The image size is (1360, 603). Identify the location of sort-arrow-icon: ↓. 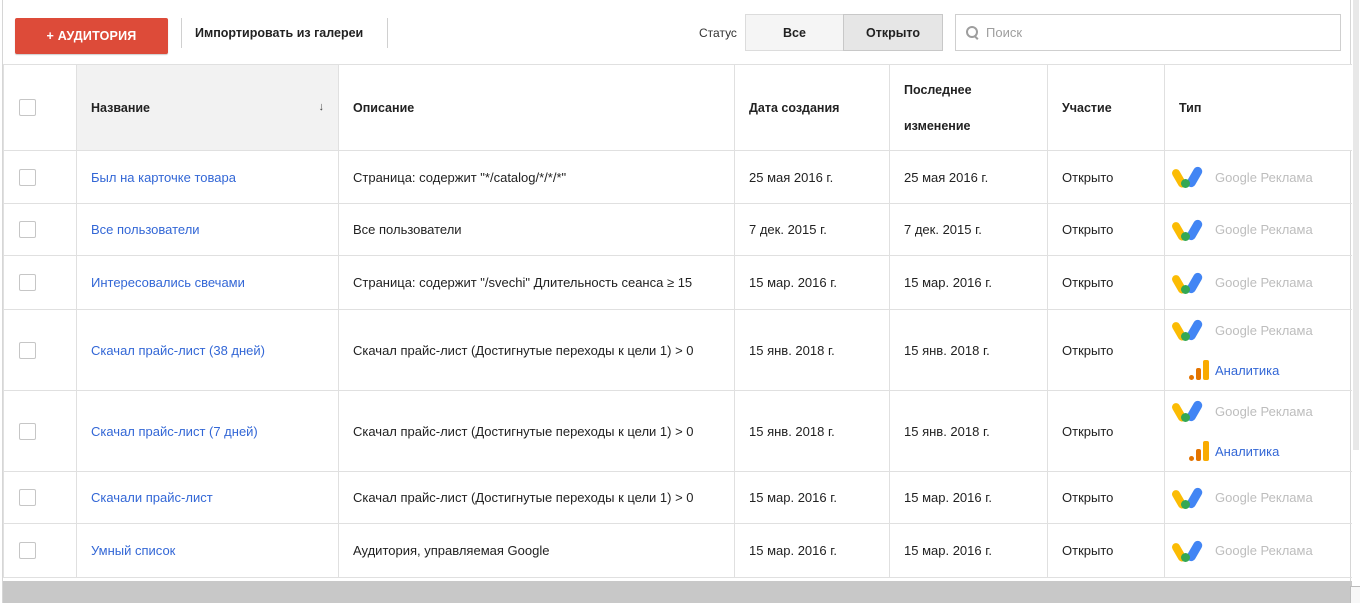
(321, 106).